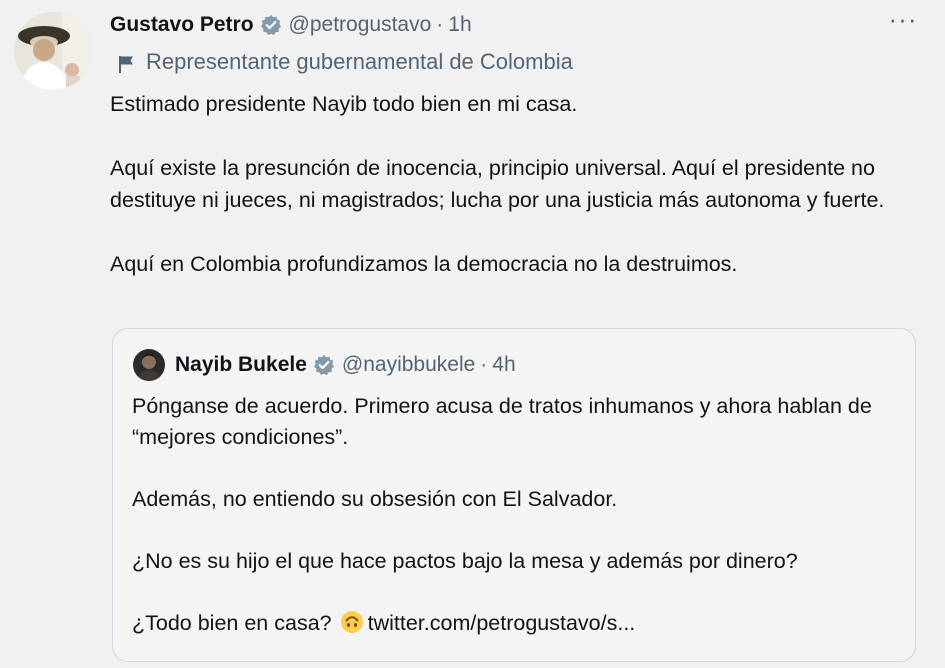 The width and height of the screenshot is (945, 668). Describe the element at coordinates (126, 63) in the screenshot. I see `government-flag-icon` at that location.